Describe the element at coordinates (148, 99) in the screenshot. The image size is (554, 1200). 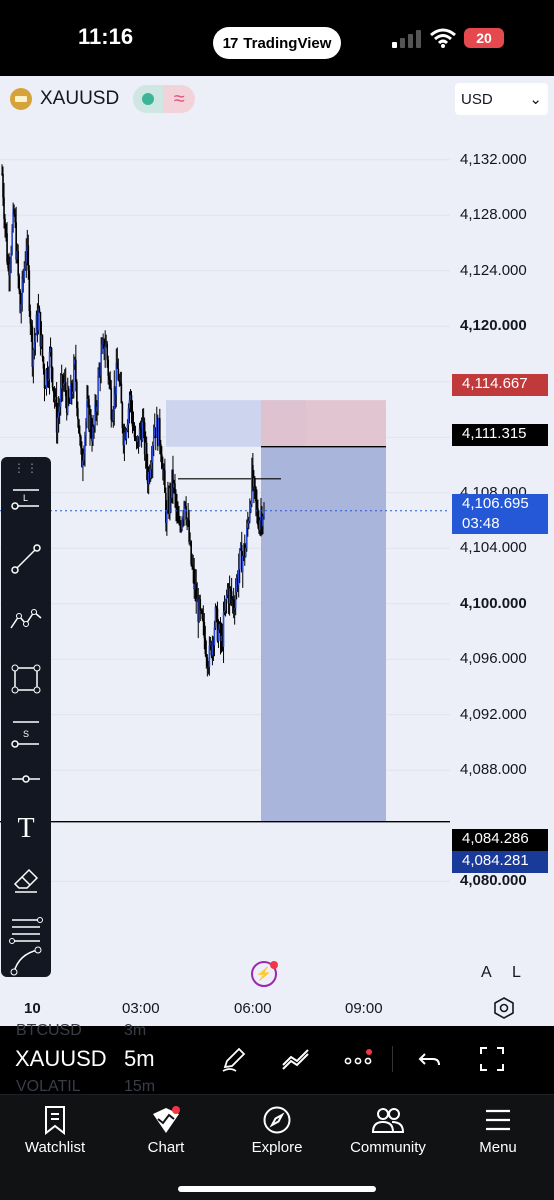
I see `market-open-dot-icon` at that location.